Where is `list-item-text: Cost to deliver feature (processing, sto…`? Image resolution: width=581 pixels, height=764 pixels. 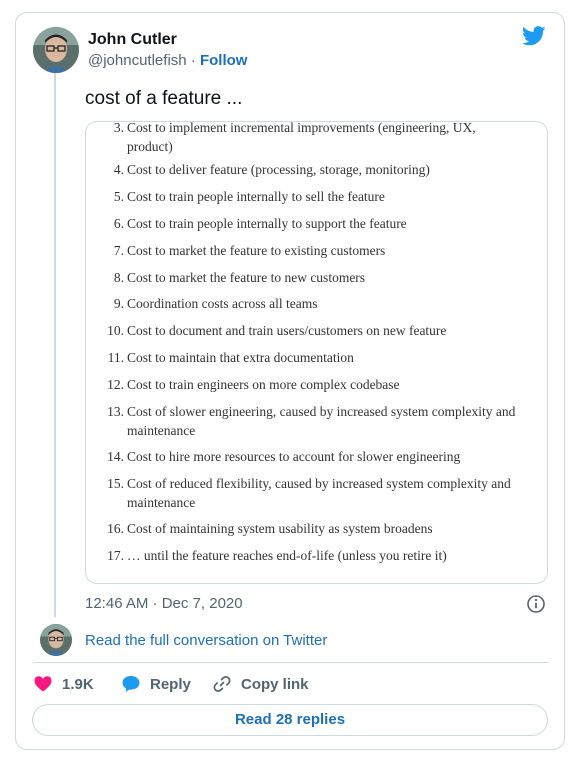
list-item-text: Cost to deliver feature (processing, sto… is located at coordinates (278, 169).